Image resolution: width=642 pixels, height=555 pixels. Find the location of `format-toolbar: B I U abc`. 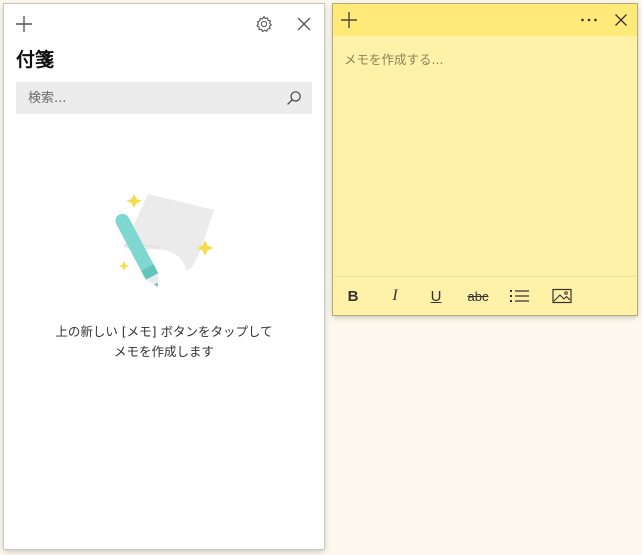

format-toolbar: B I U abc is located at coordinates (485, 295).